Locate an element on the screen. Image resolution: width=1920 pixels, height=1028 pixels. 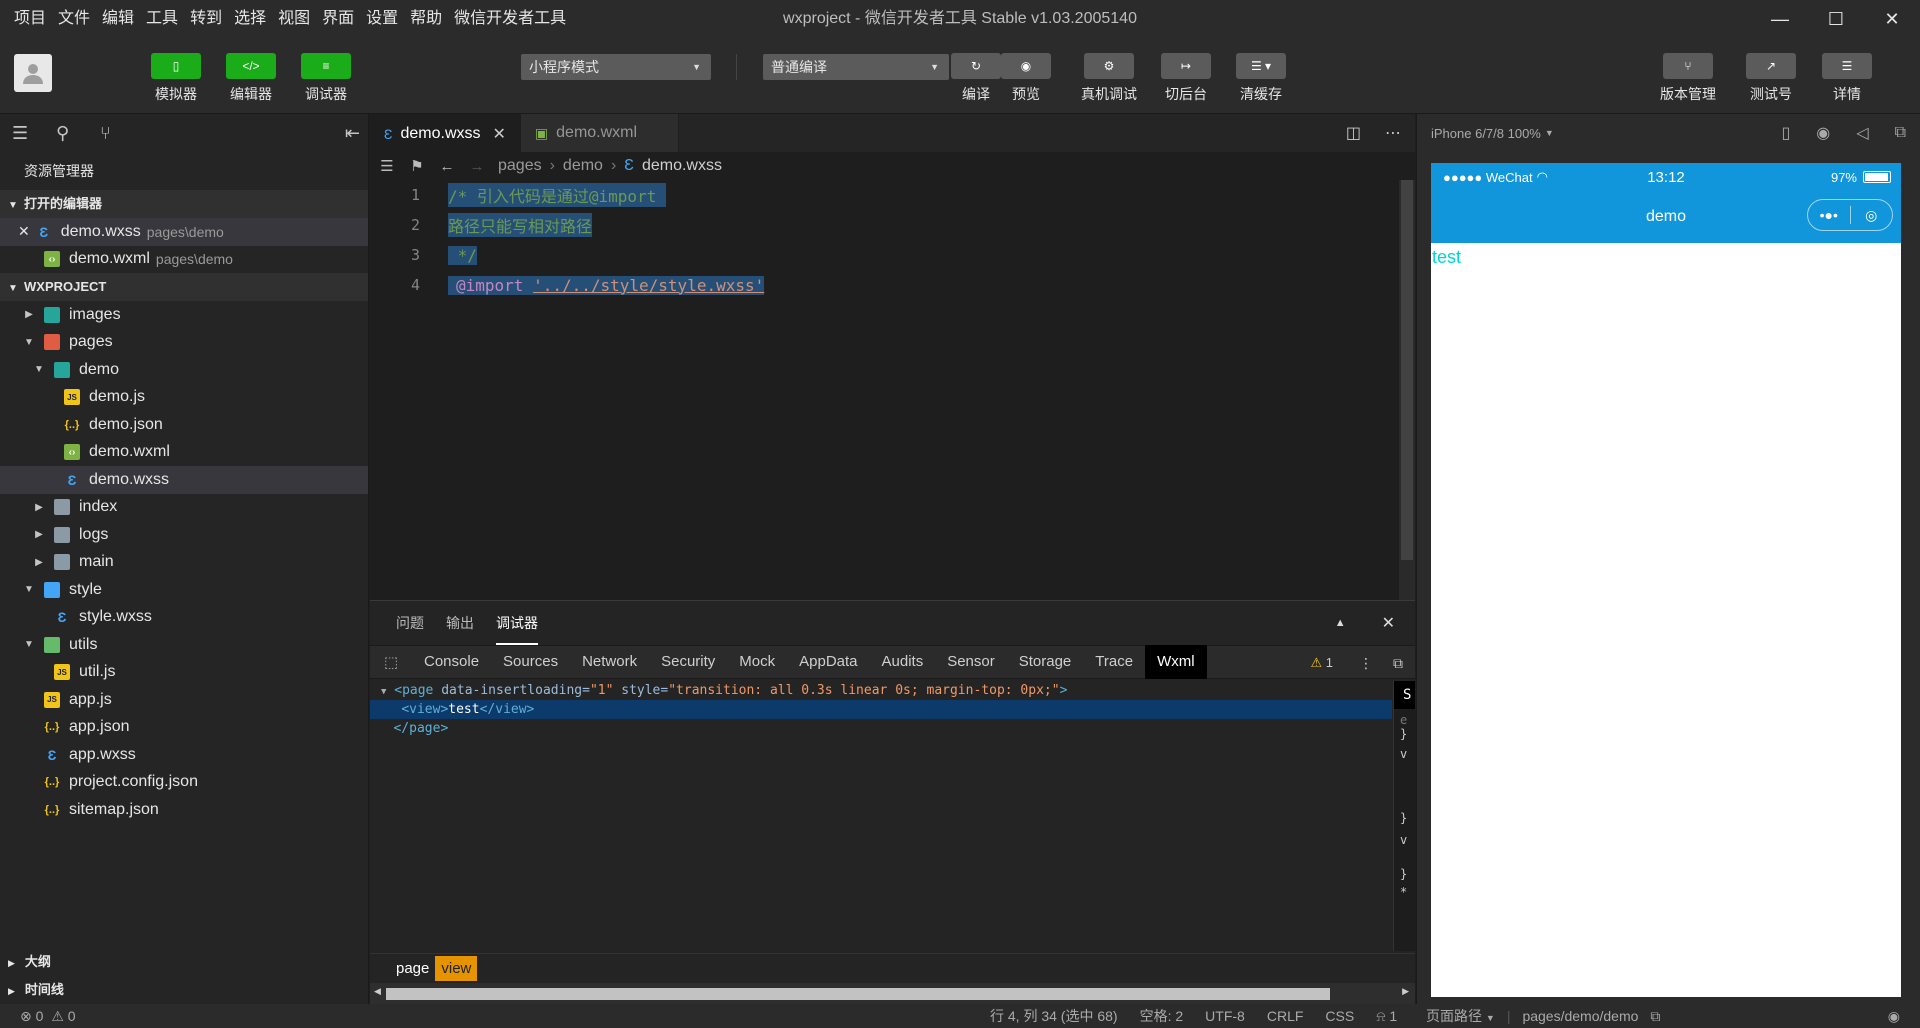
version-button: ⑂ 版本管理 is located at coordinates (1688, 78).